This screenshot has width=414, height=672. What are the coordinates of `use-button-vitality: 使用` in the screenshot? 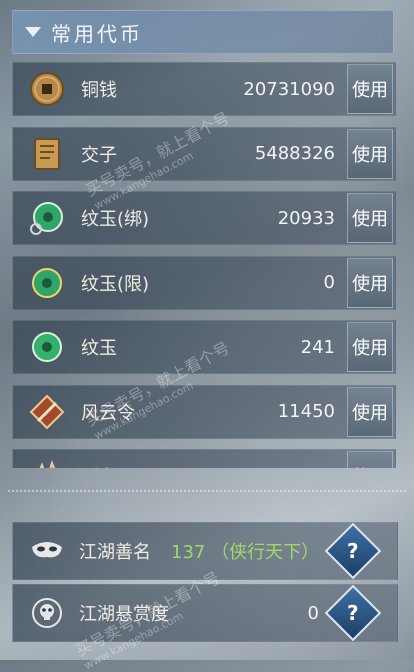 It's located at (370, 459).